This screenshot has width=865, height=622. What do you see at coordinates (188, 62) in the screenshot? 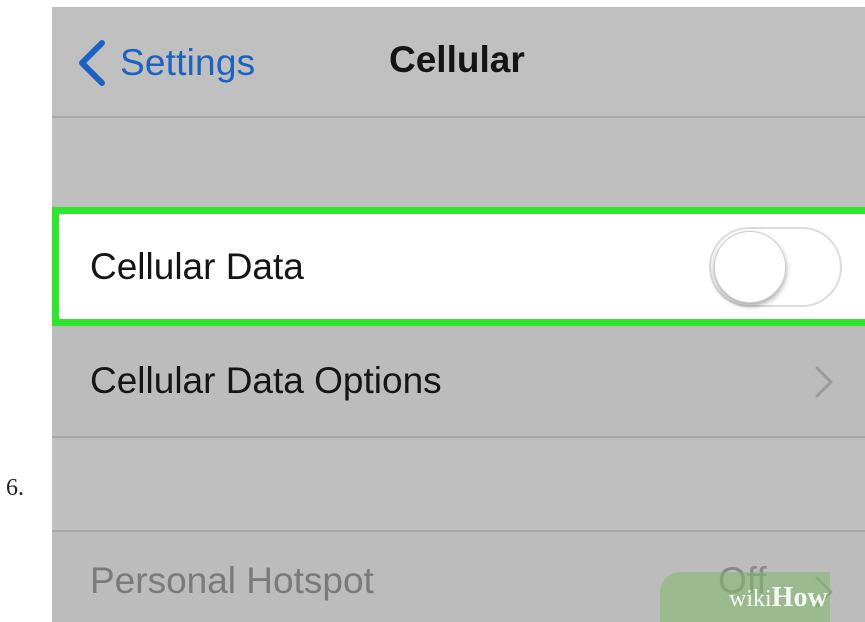
I see `back-button-label: Settings` at bounding box center [188, 62].